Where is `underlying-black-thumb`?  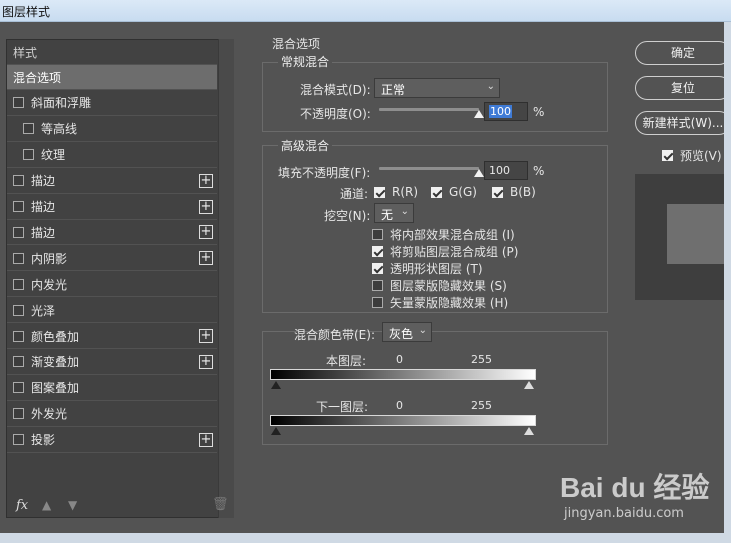 underlying-black-thumb is located at coordinates (276, 431).